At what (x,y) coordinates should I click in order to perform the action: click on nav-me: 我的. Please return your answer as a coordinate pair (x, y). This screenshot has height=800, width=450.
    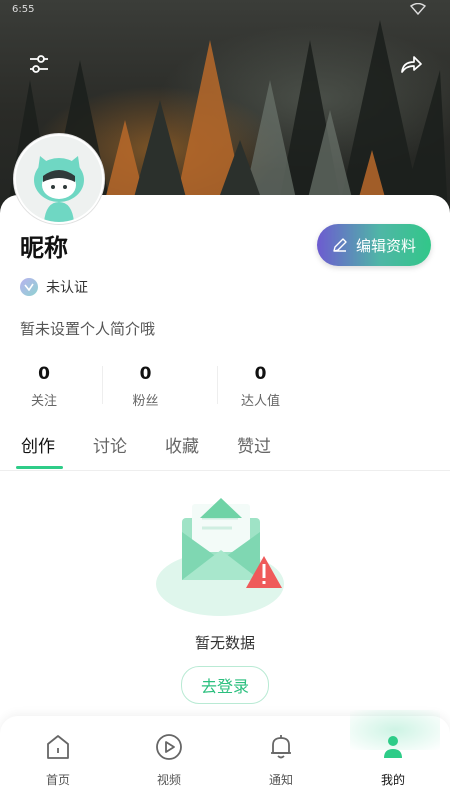
    Looking at the image, I should click on (393, 760).